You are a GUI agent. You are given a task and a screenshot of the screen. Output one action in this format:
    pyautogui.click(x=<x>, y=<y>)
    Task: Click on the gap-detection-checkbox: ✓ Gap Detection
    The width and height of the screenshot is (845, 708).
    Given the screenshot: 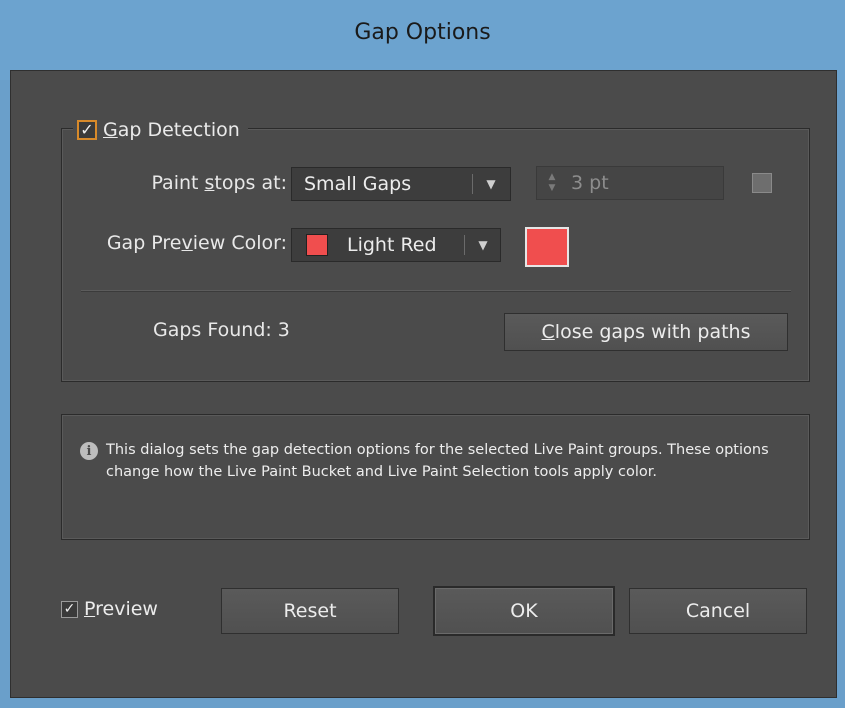 What is the action you would take?
    pyautogui.click(x=160, y=130)
    